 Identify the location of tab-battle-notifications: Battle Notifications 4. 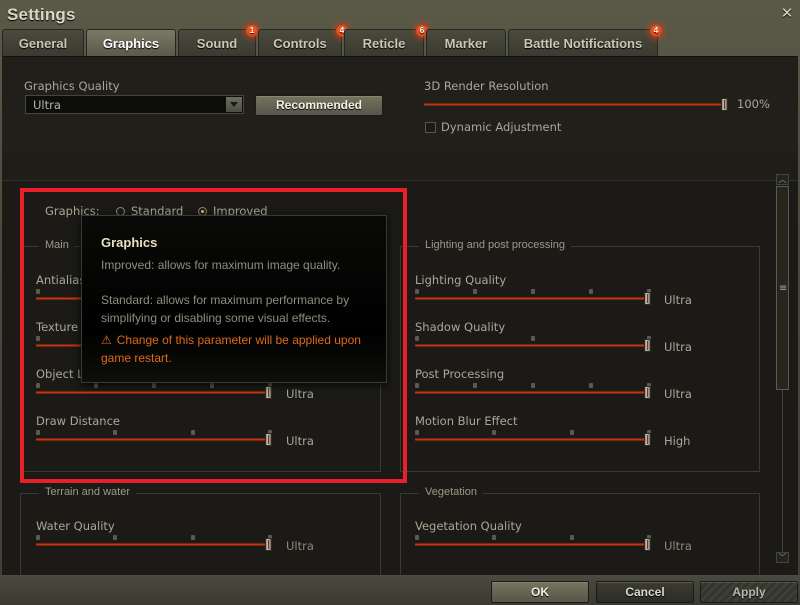
(585, 40).